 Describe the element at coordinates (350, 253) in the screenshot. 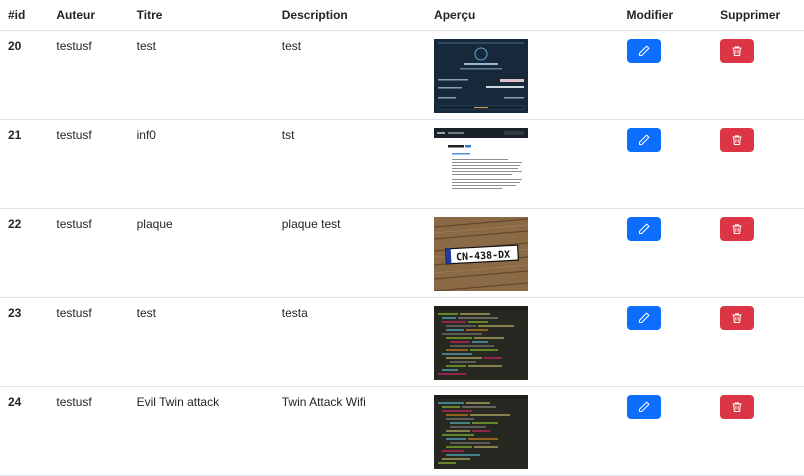

I see `cell-description: plaque test` at that location.